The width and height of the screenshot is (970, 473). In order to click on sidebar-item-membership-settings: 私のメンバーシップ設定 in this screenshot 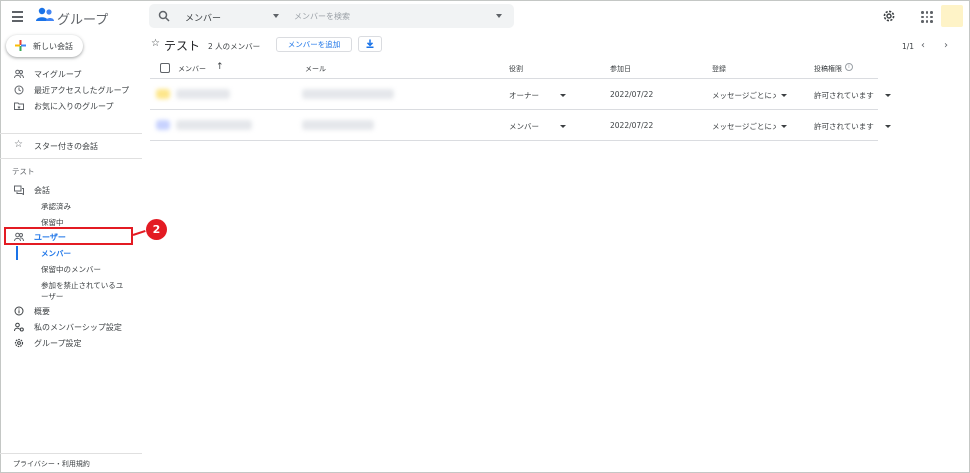, I will do `click(71, 327)`.